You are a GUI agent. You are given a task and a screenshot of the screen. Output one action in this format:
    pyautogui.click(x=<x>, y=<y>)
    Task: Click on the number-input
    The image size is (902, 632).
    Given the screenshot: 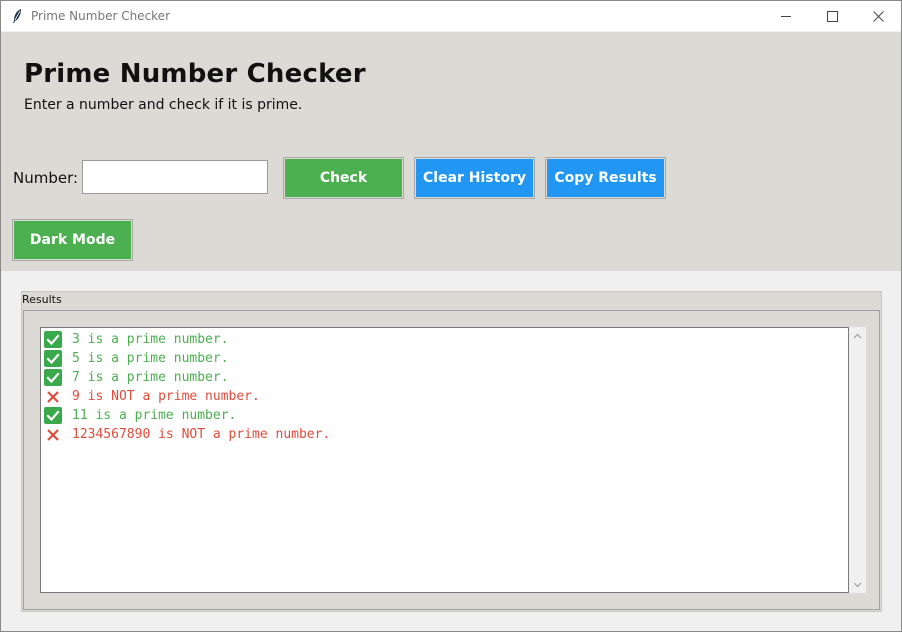 What is the action you would take?
    pyautogui.click(x=175, y=177)
    